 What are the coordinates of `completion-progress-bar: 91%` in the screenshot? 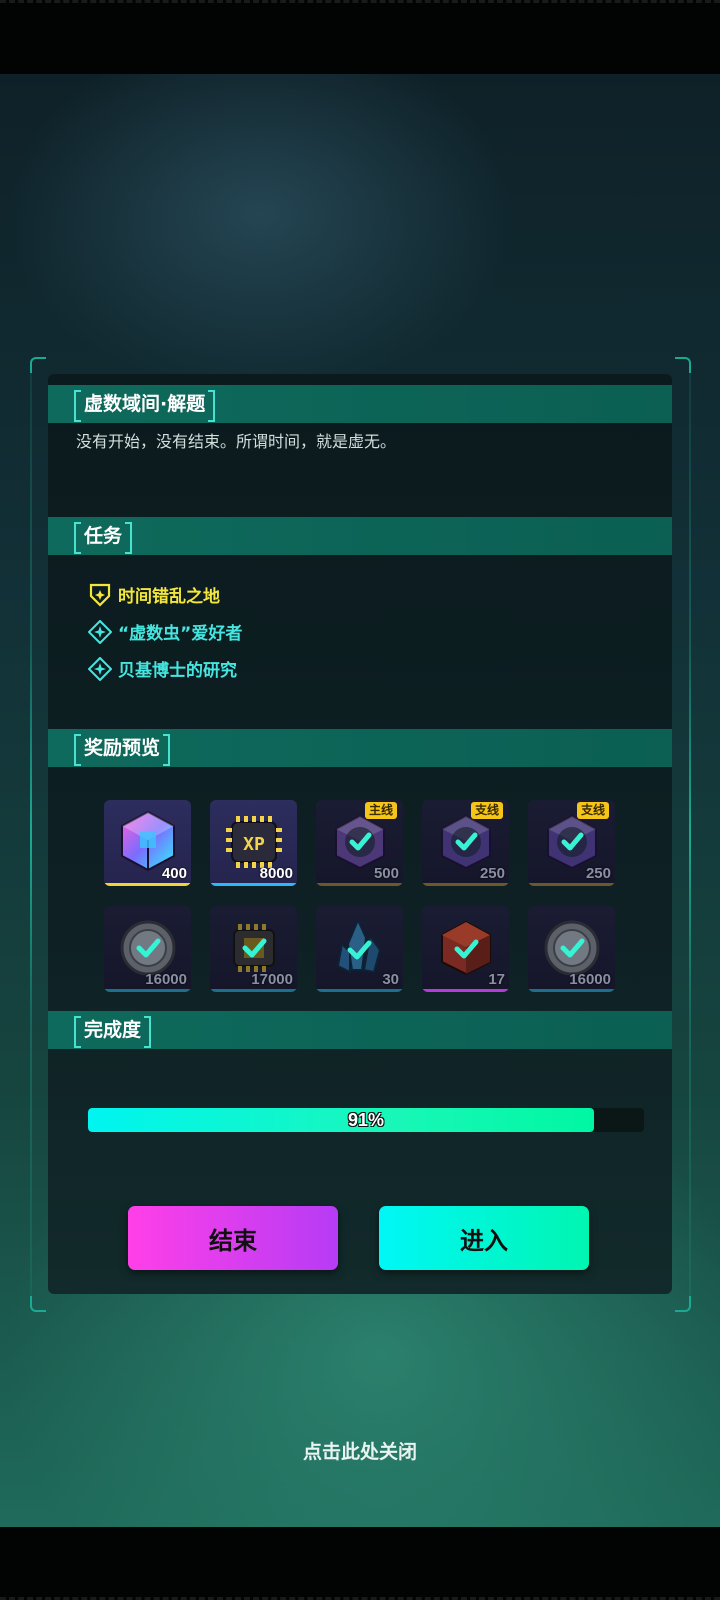 It's located at (366, 1120).